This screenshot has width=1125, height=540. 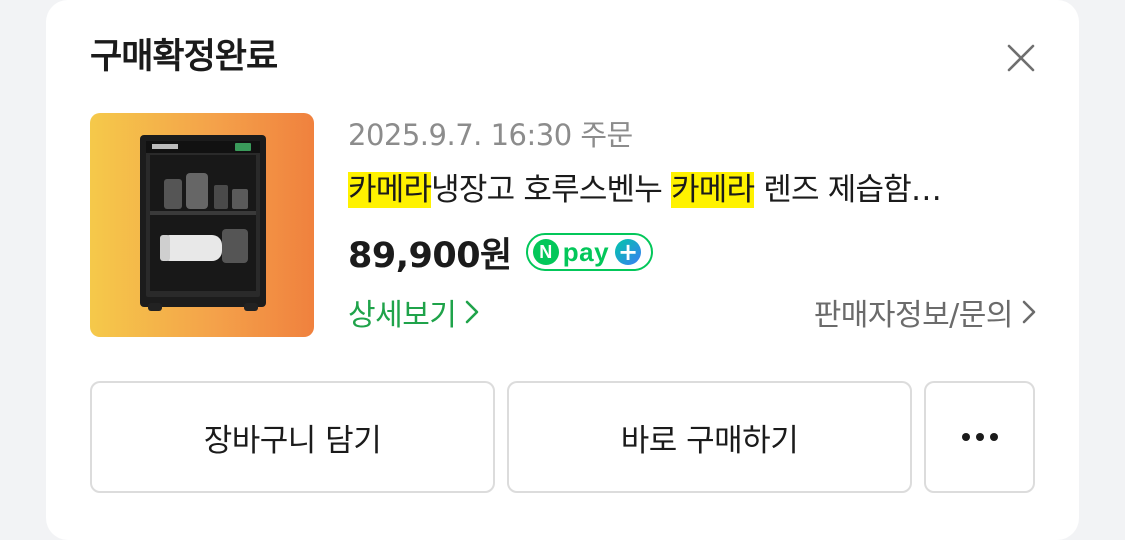 I want to click on product-name-text: 냉장고 호루스벤누, so click(x=551, y=190).